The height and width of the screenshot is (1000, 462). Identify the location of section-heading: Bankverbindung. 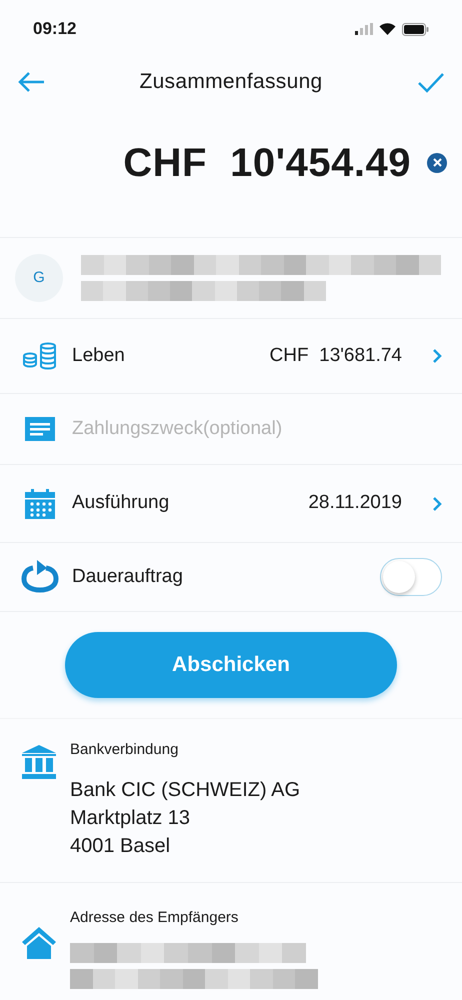
(125, 750).